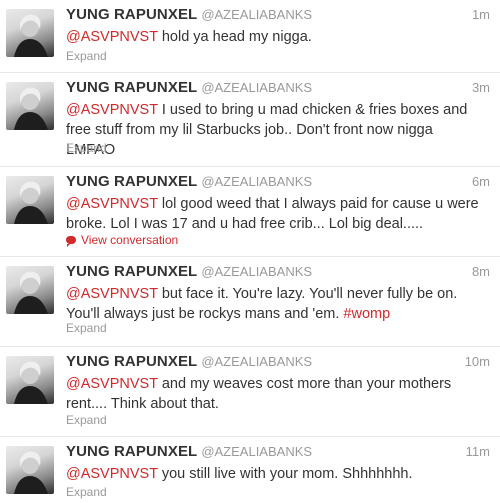  What do you see at coordinates (481, 271) in the screenshot?
I see `tweet-timestamp: 8m` at bounding box center [481, 271].